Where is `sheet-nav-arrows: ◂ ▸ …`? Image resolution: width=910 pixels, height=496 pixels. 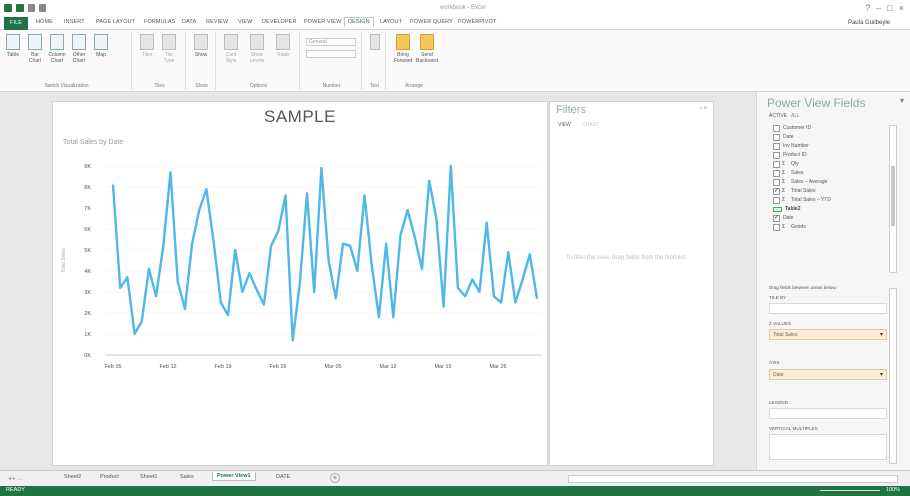 sheet-nav-arrows: ◂ ▸ … is located at coordinates (15, 478).